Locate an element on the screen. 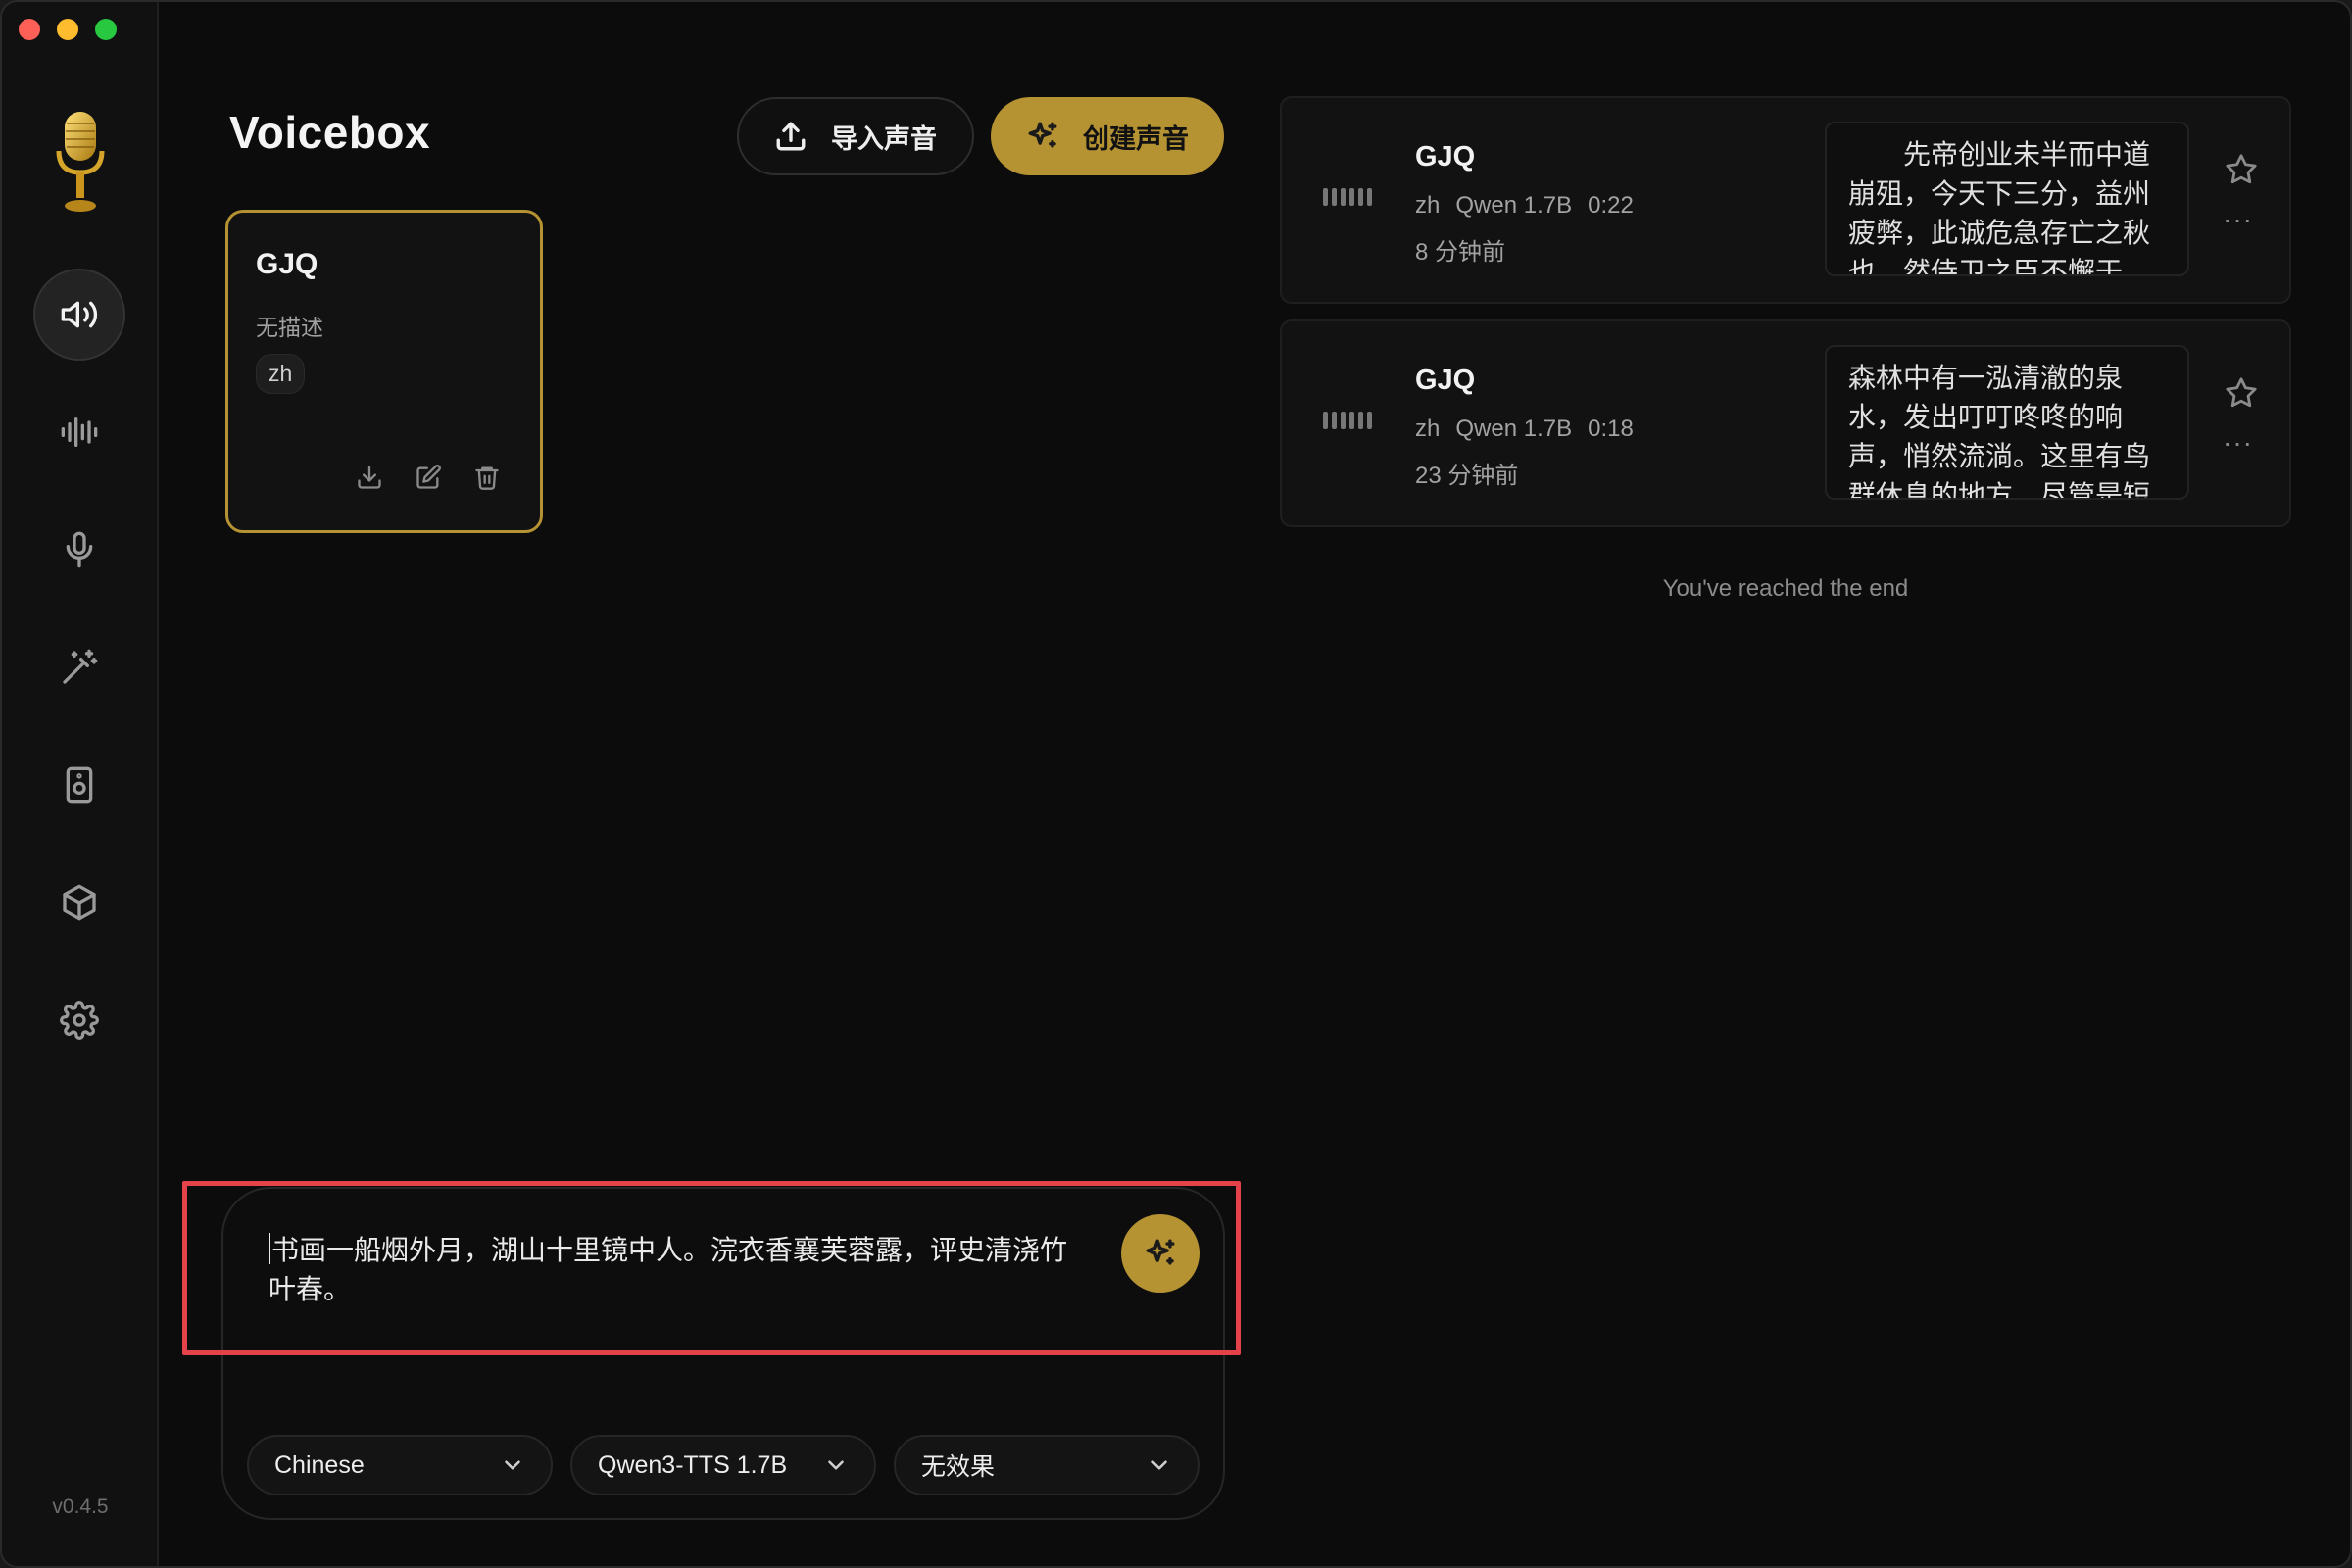 The height and width of the screenshot is (1568, 2352). import-voice-button: 导入声音 is located at coordinates (855, 136).